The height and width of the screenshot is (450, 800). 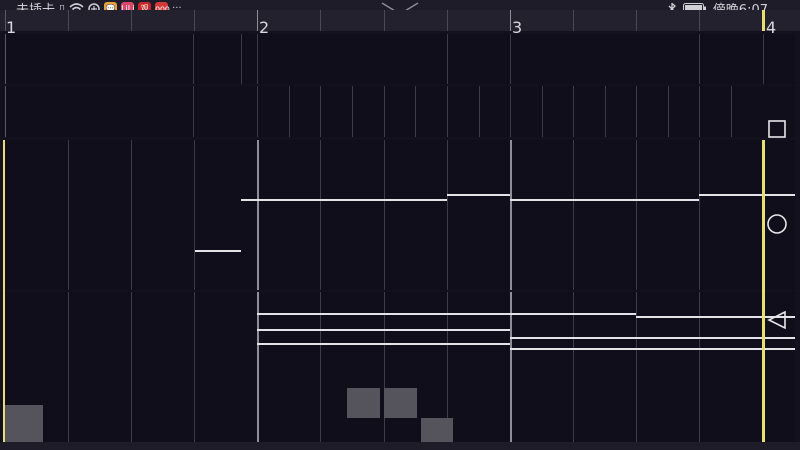 What do you see at coordinates (777, 129) in the screenshot?
I see `recent-apps-icon` at bounding box center [777, 129].